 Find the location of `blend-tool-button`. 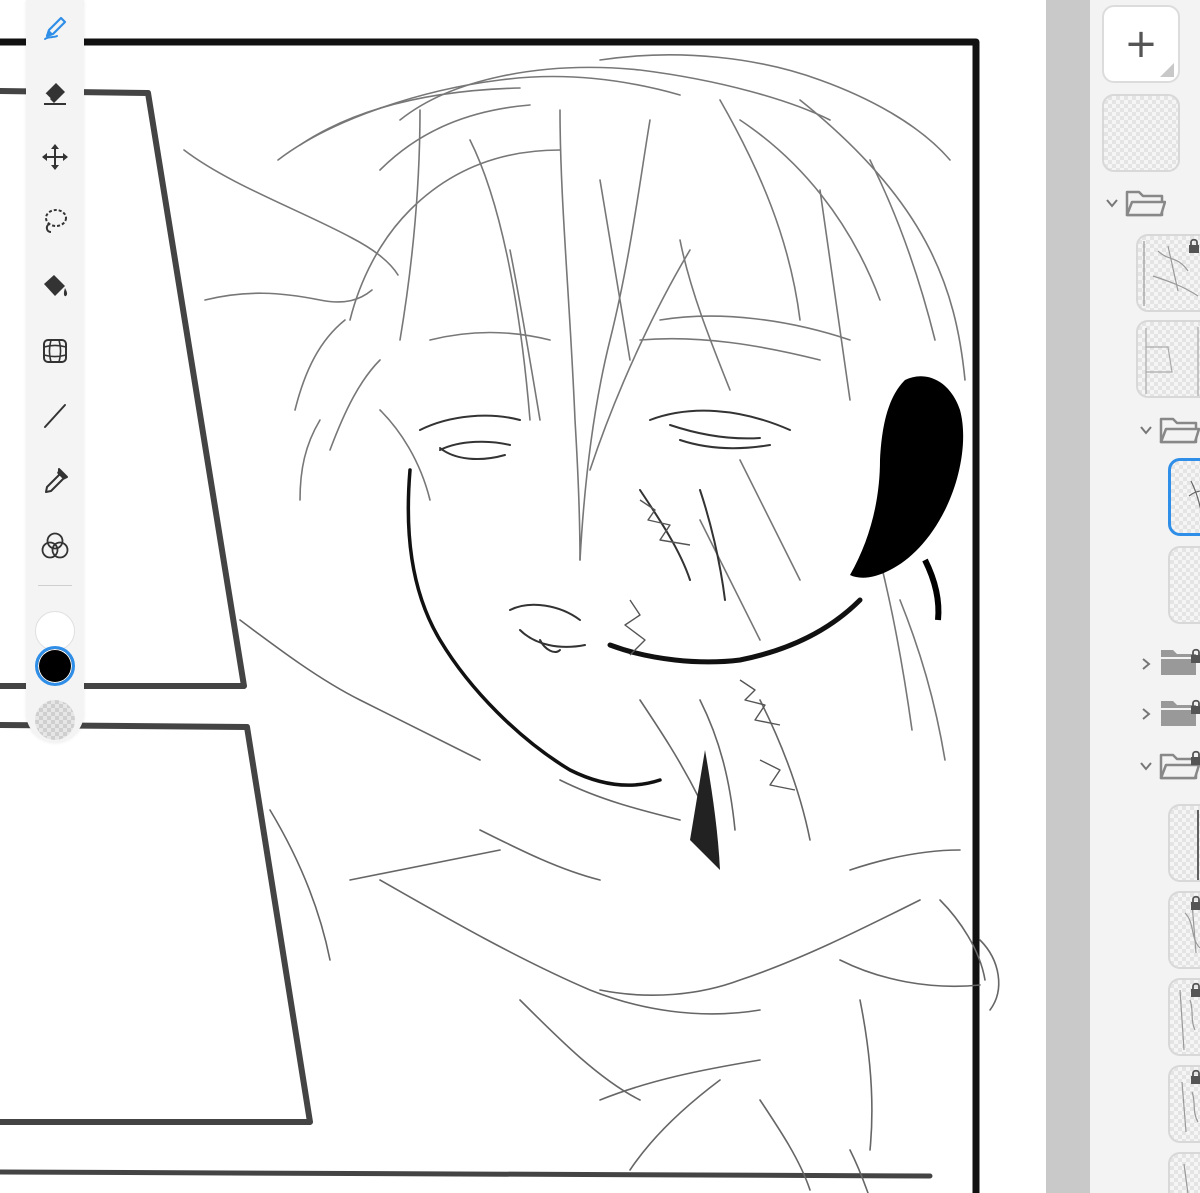

blend-tool-button is located at coordinates (55, 546).